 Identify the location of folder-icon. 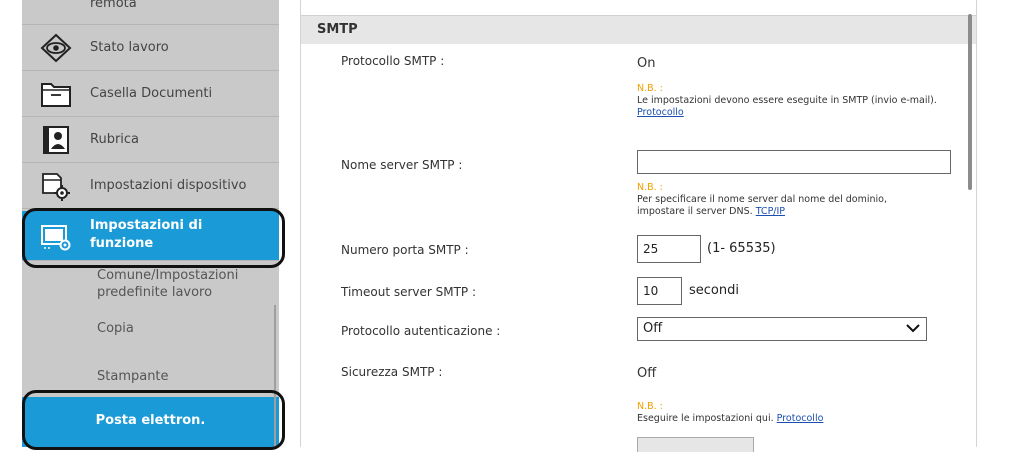
(56, 94).